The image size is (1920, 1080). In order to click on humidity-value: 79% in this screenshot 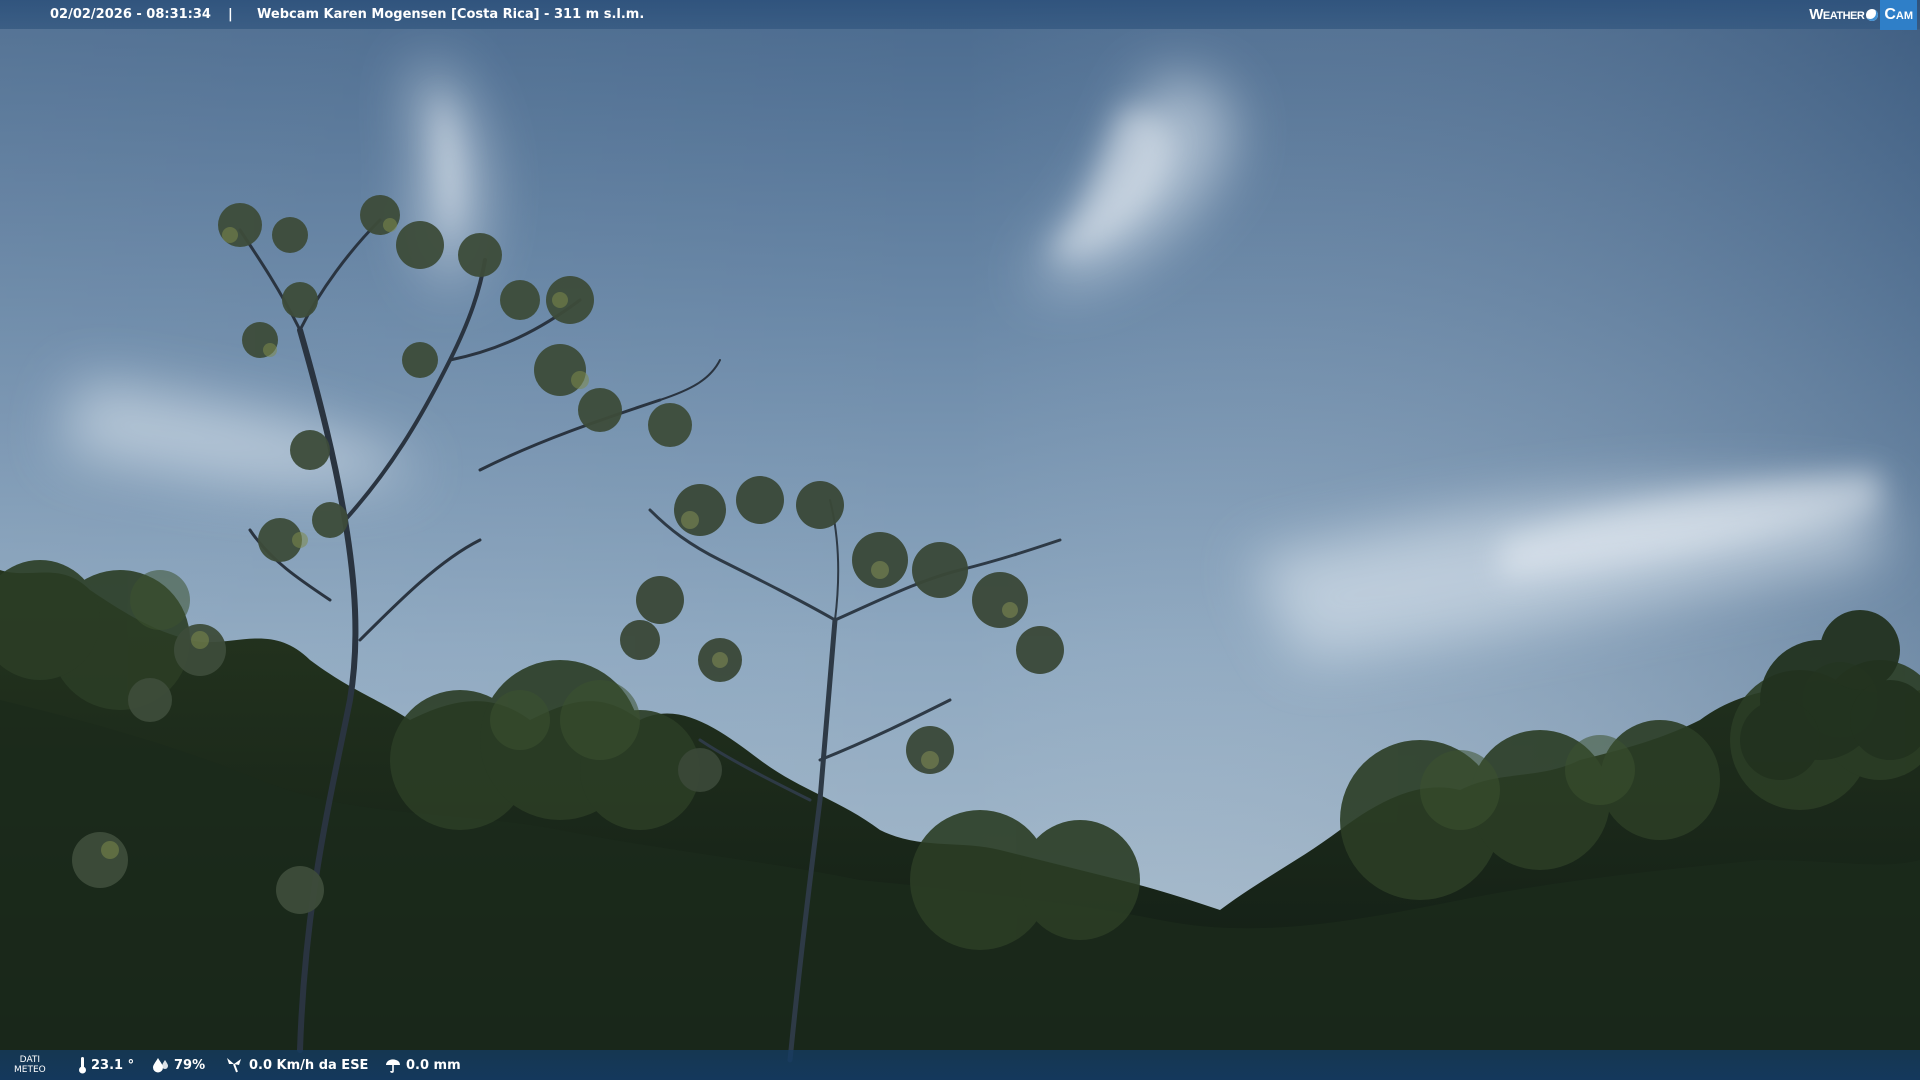, I will do `click(190, 1065)`.